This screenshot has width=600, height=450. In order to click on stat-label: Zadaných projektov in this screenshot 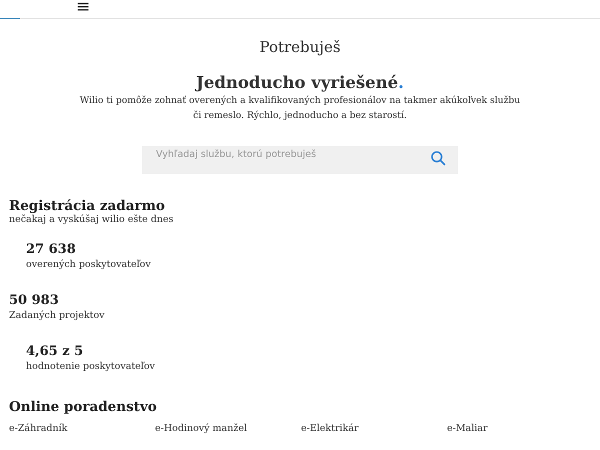, I will do `click(57, 315)`.